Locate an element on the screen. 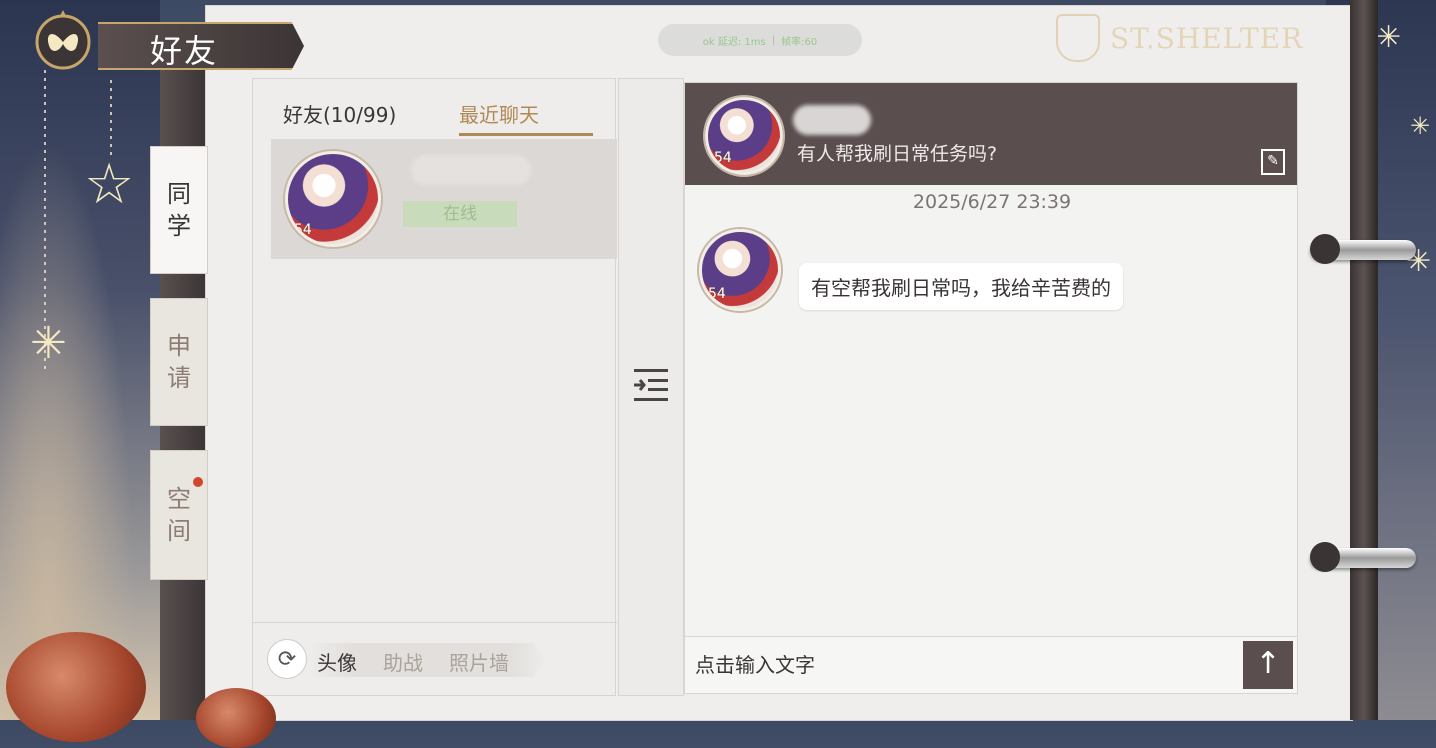 The height and width of the screenshot is (748, 1436). star-icon: ☆ is located at coordinates (109, 184).